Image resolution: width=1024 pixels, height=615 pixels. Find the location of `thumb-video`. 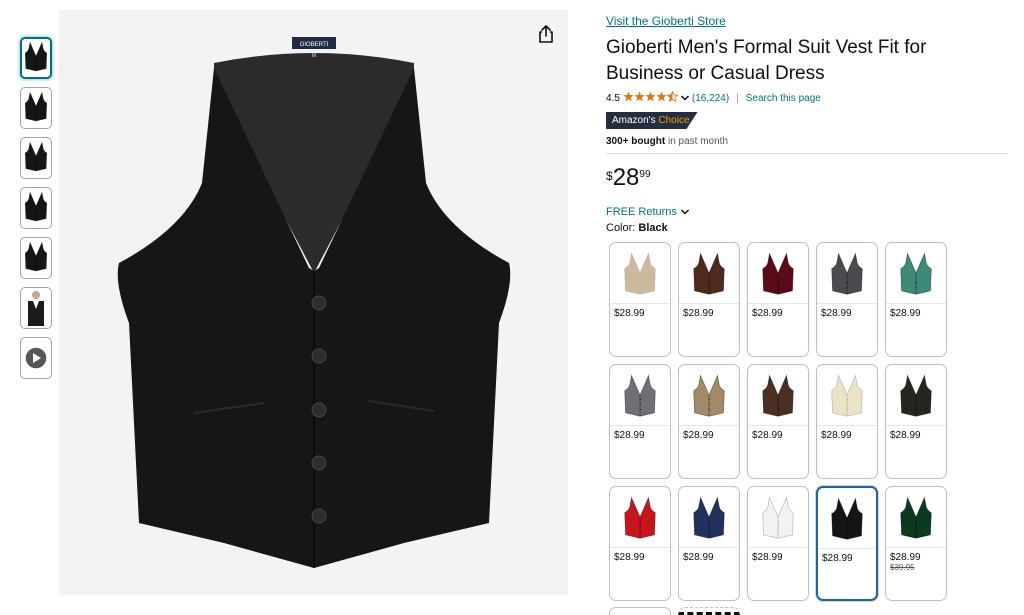

thumb-video is located at coordinates (36, 358).